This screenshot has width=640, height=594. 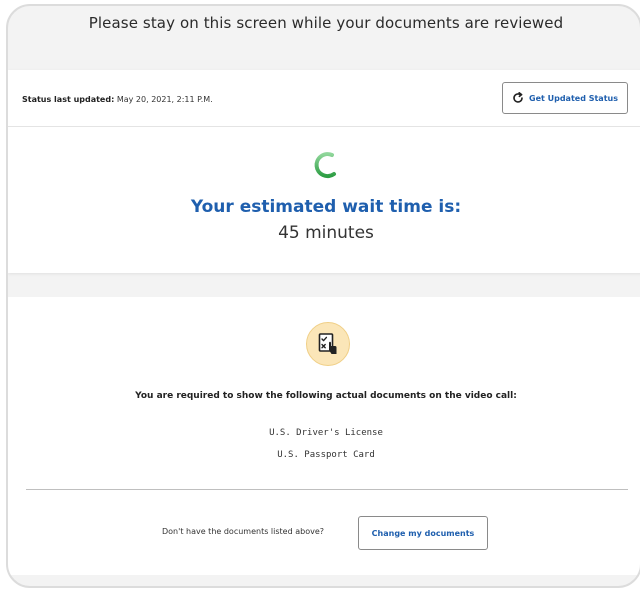 What do you see at coordinates (326, 433) in the screenshot?
I see `list-item: U.S. Driver's License` at bounding box center [326, 433].